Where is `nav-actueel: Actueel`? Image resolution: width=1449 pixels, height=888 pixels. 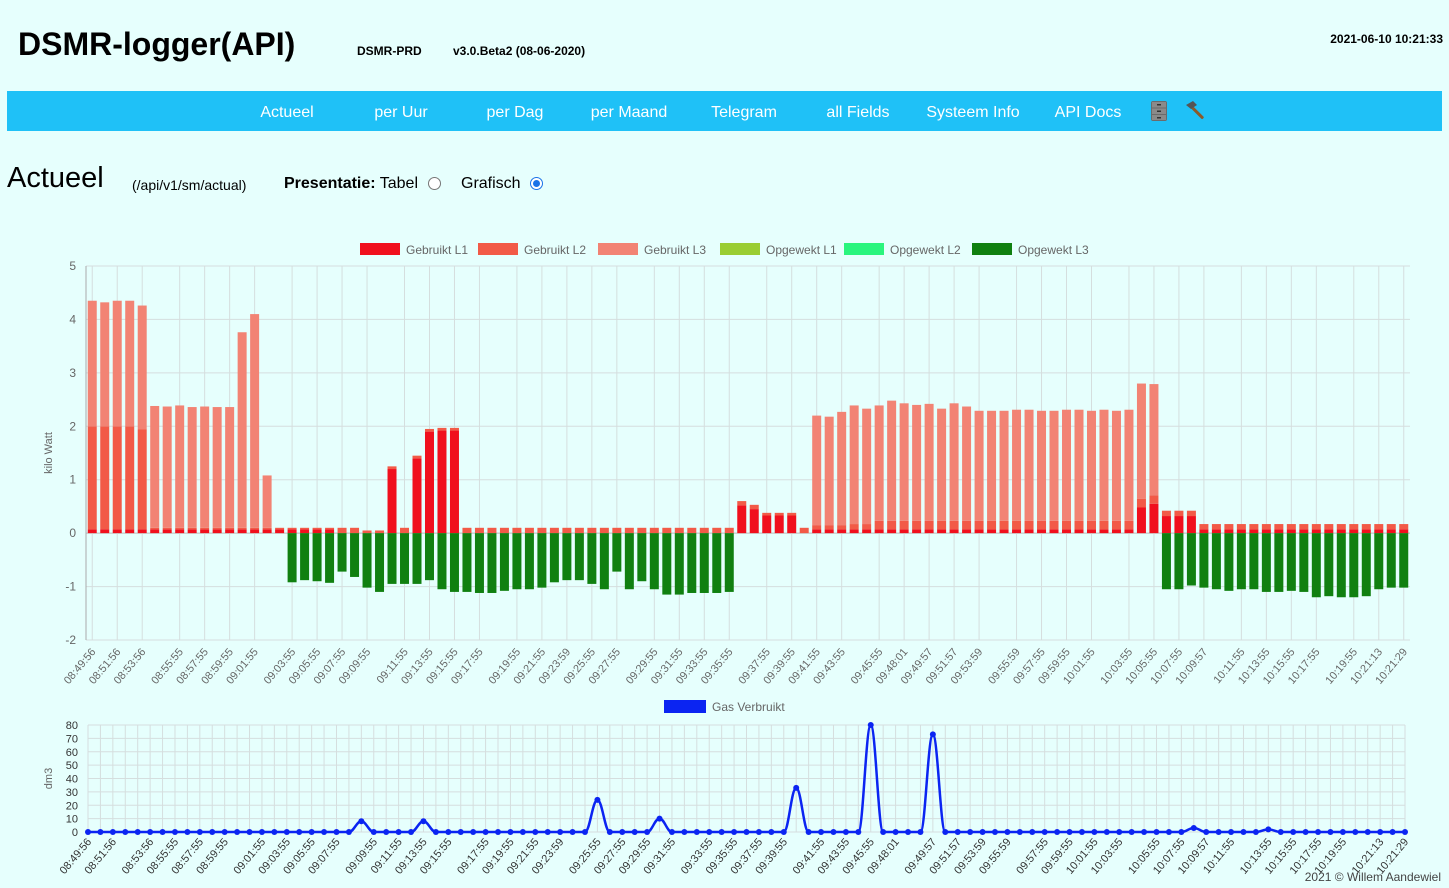 nav-actueel: Actueel is located at coordinates (287, 111).